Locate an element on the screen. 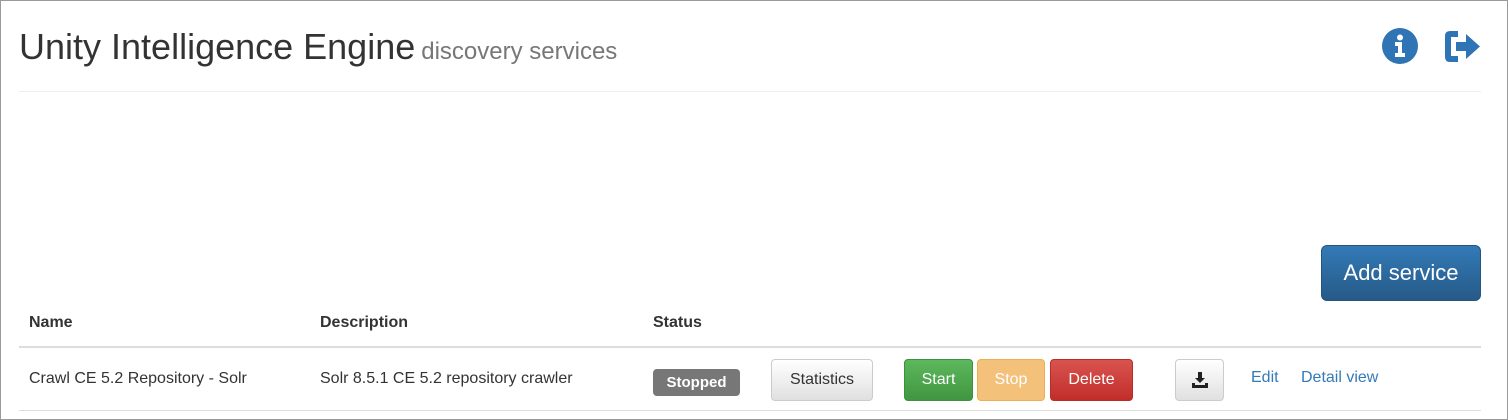 The image size is (1508, 420). logout-button is located at coordinates (1462, 48).